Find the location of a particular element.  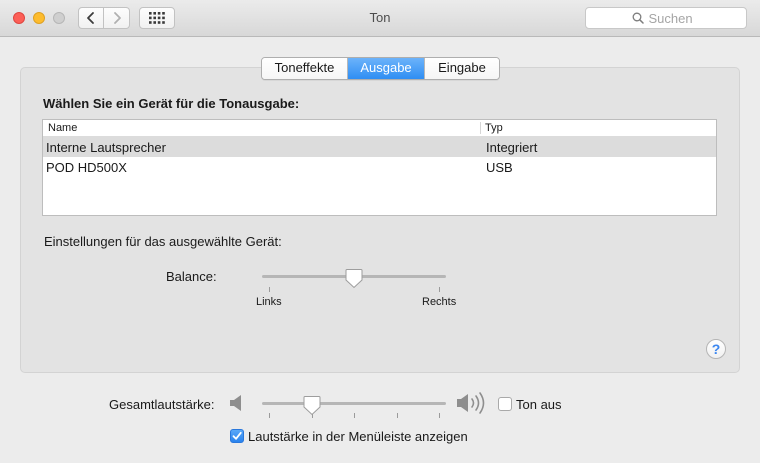

volume-slider-thumb is located at coordinates (312, 405).